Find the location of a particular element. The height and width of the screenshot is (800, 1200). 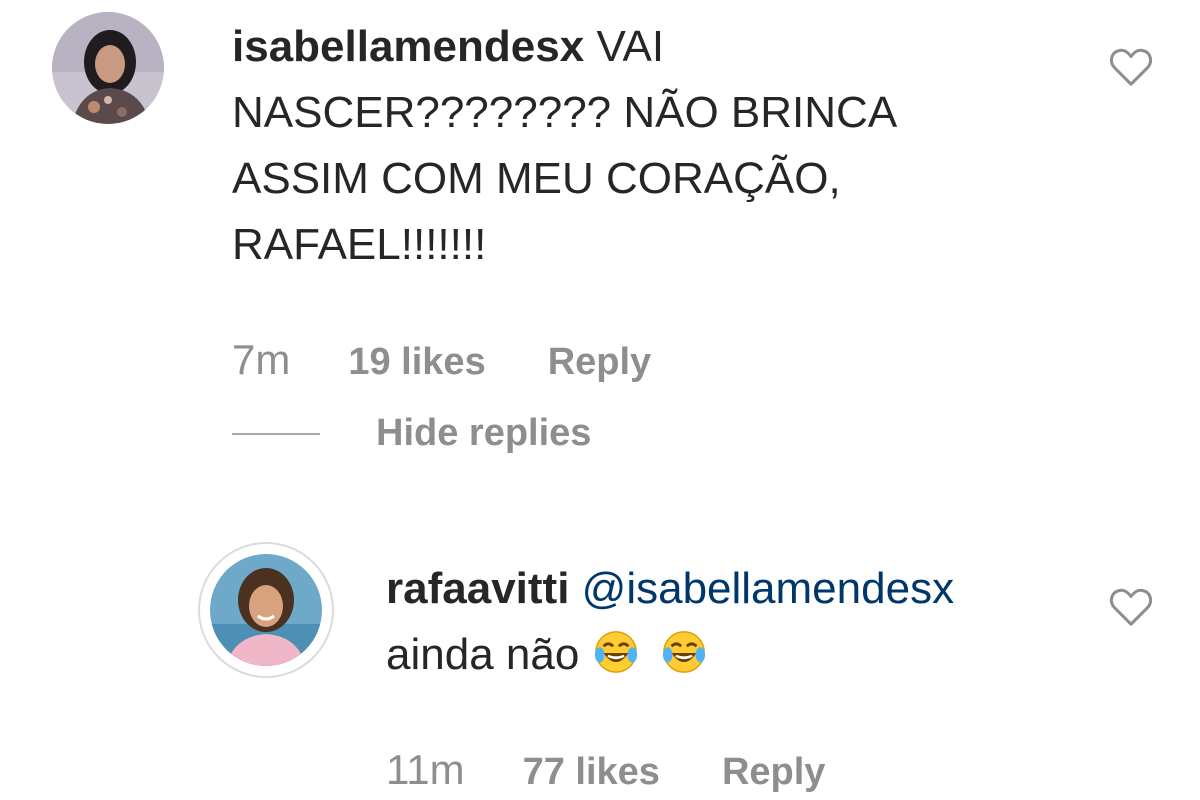

hide-replies-button: Hide replies is located at coordinates (411, 433).